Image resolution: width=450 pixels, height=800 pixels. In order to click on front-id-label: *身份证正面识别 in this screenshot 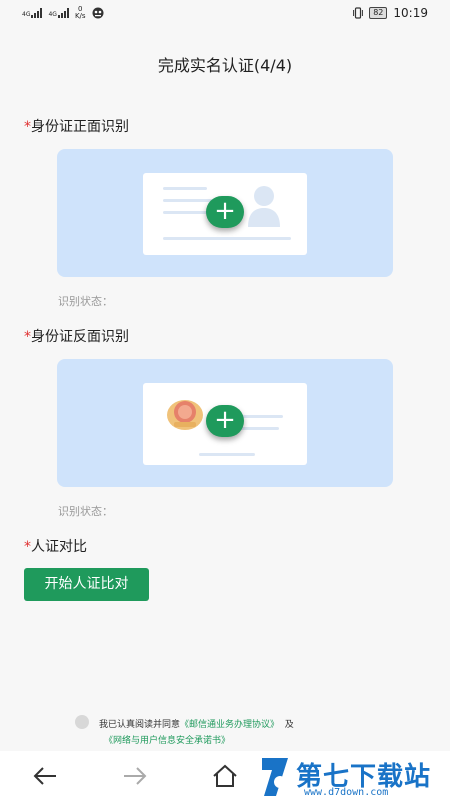, I will do `click(76, 126)`.